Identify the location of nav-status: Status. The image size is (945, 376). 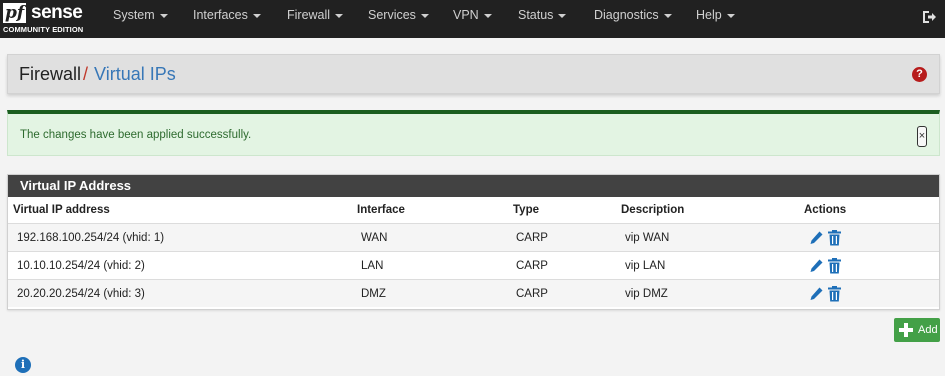
(542, 19).